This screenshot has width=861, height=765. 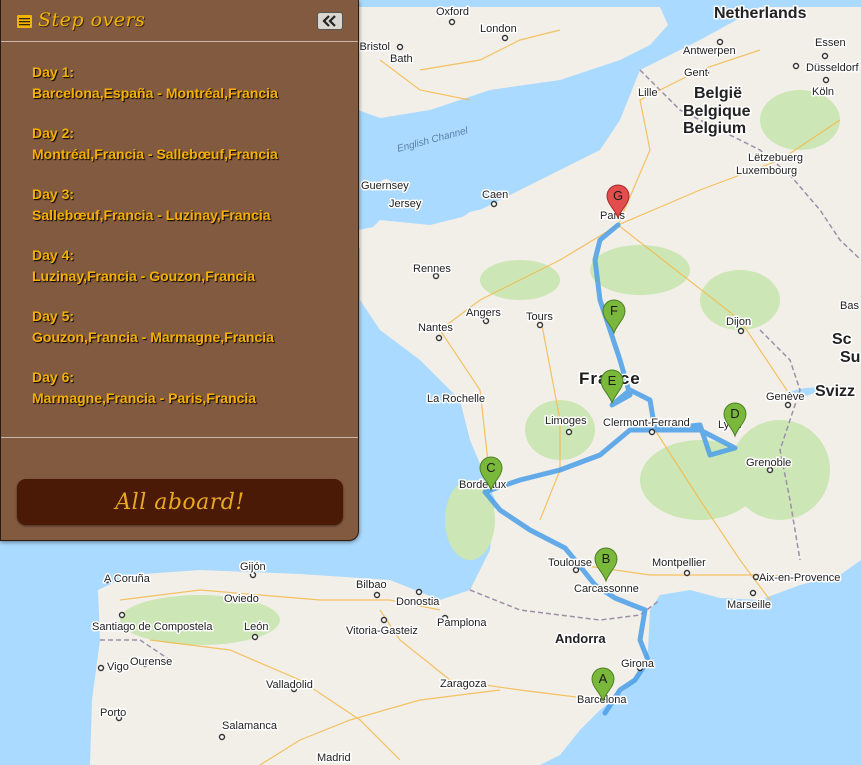 I want to click on all-aboard-button: All aboard!, so click(x=180, y=502).